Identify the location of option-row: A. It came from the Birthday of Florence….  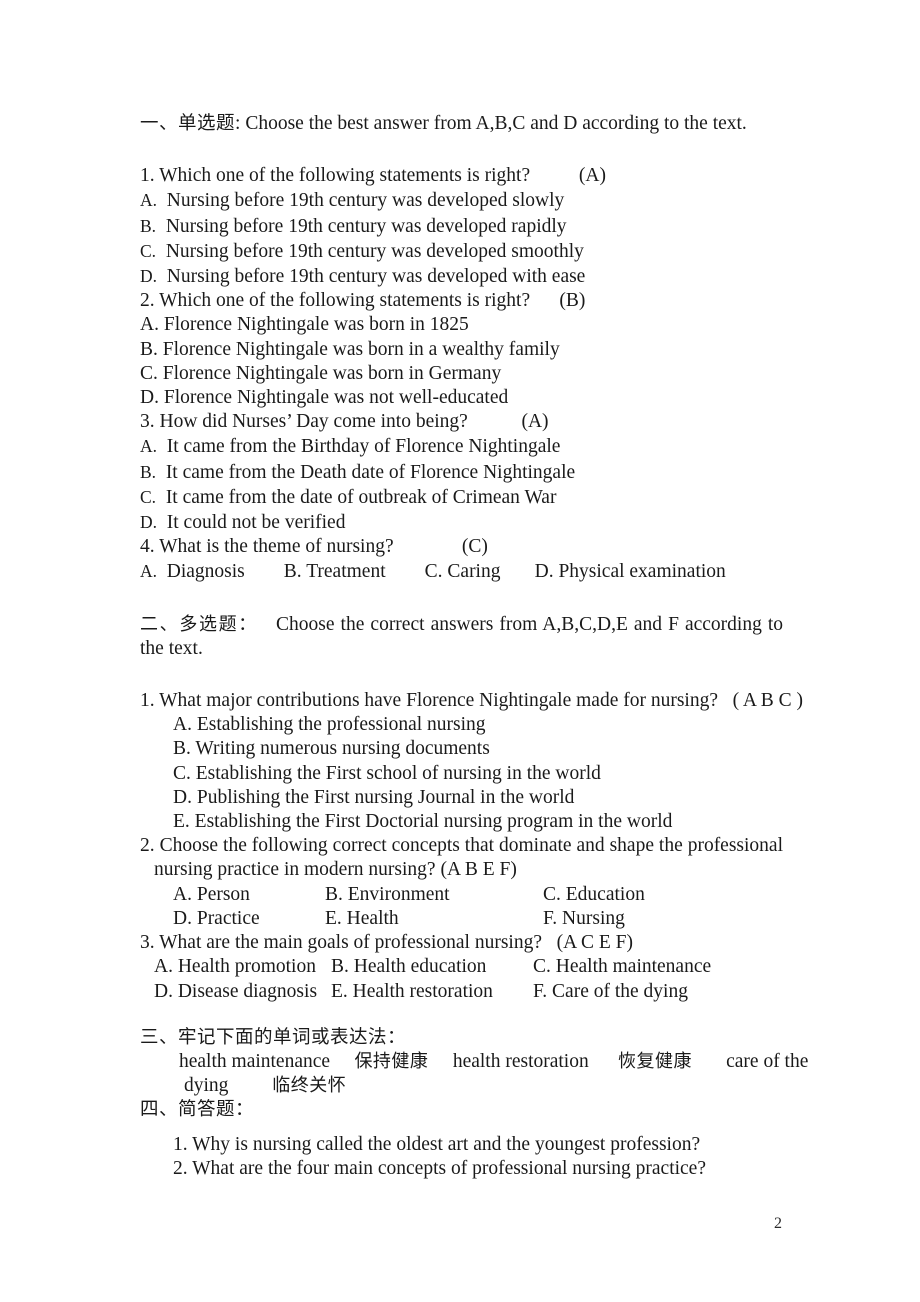
(461, 446).